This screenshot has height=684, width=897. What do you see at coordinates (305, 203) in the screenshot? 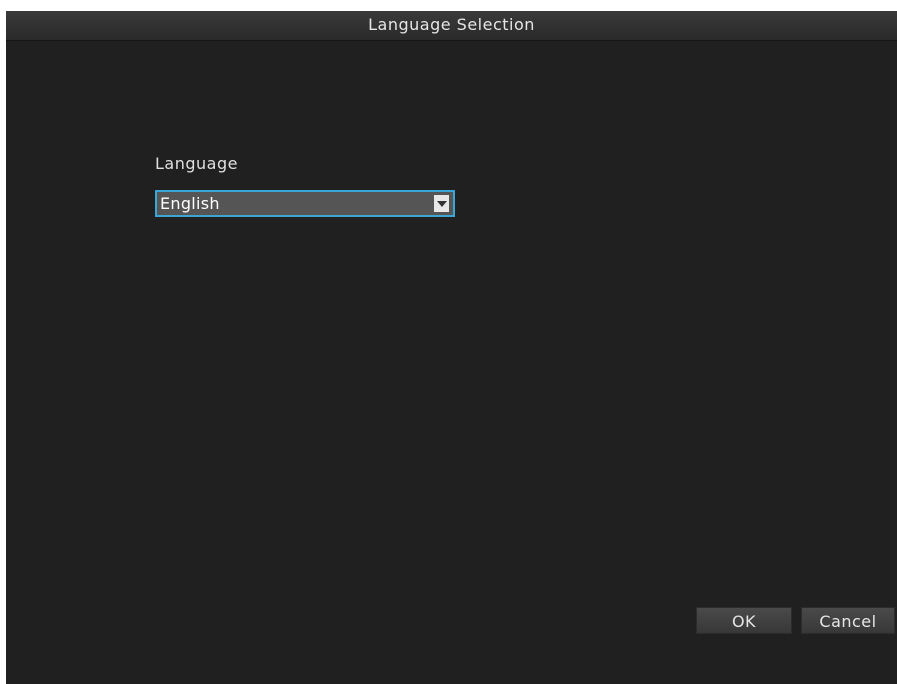
I see `language-select: English` at bounding box center [305, 203].